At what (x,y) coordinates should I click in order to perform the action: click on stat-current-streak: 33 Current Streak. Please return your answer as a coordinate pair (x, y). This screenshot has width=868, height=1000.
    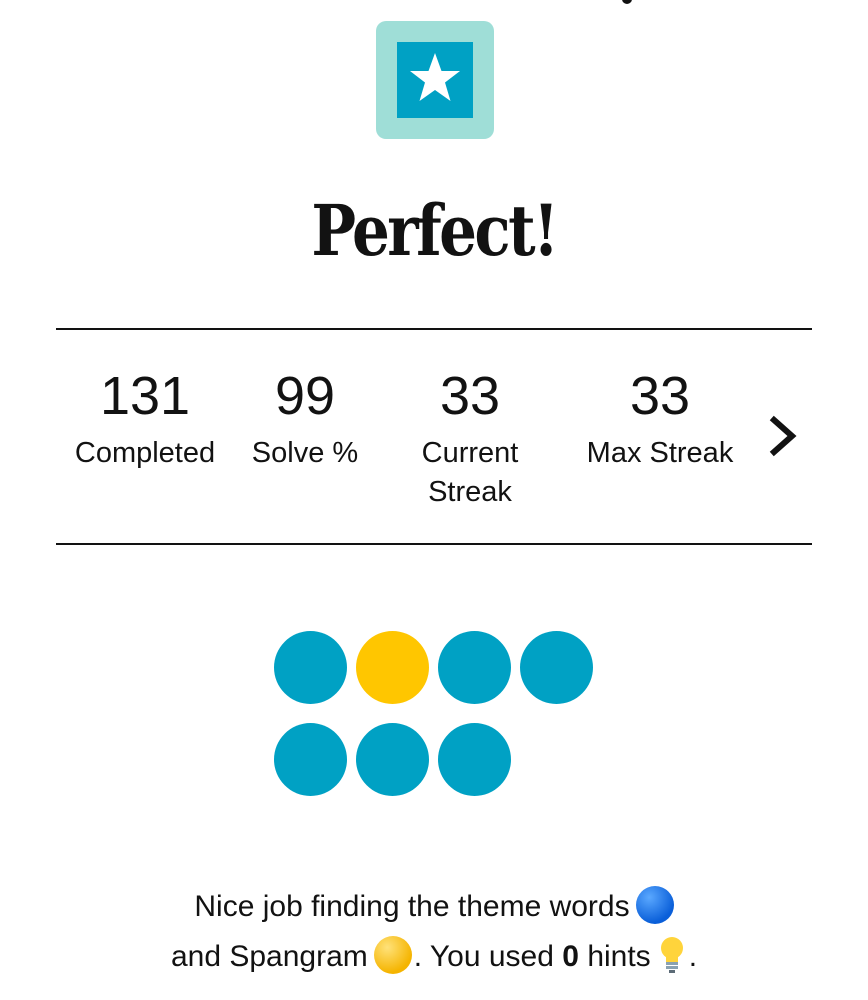
    Looking at the image, I should click on (470, 438).